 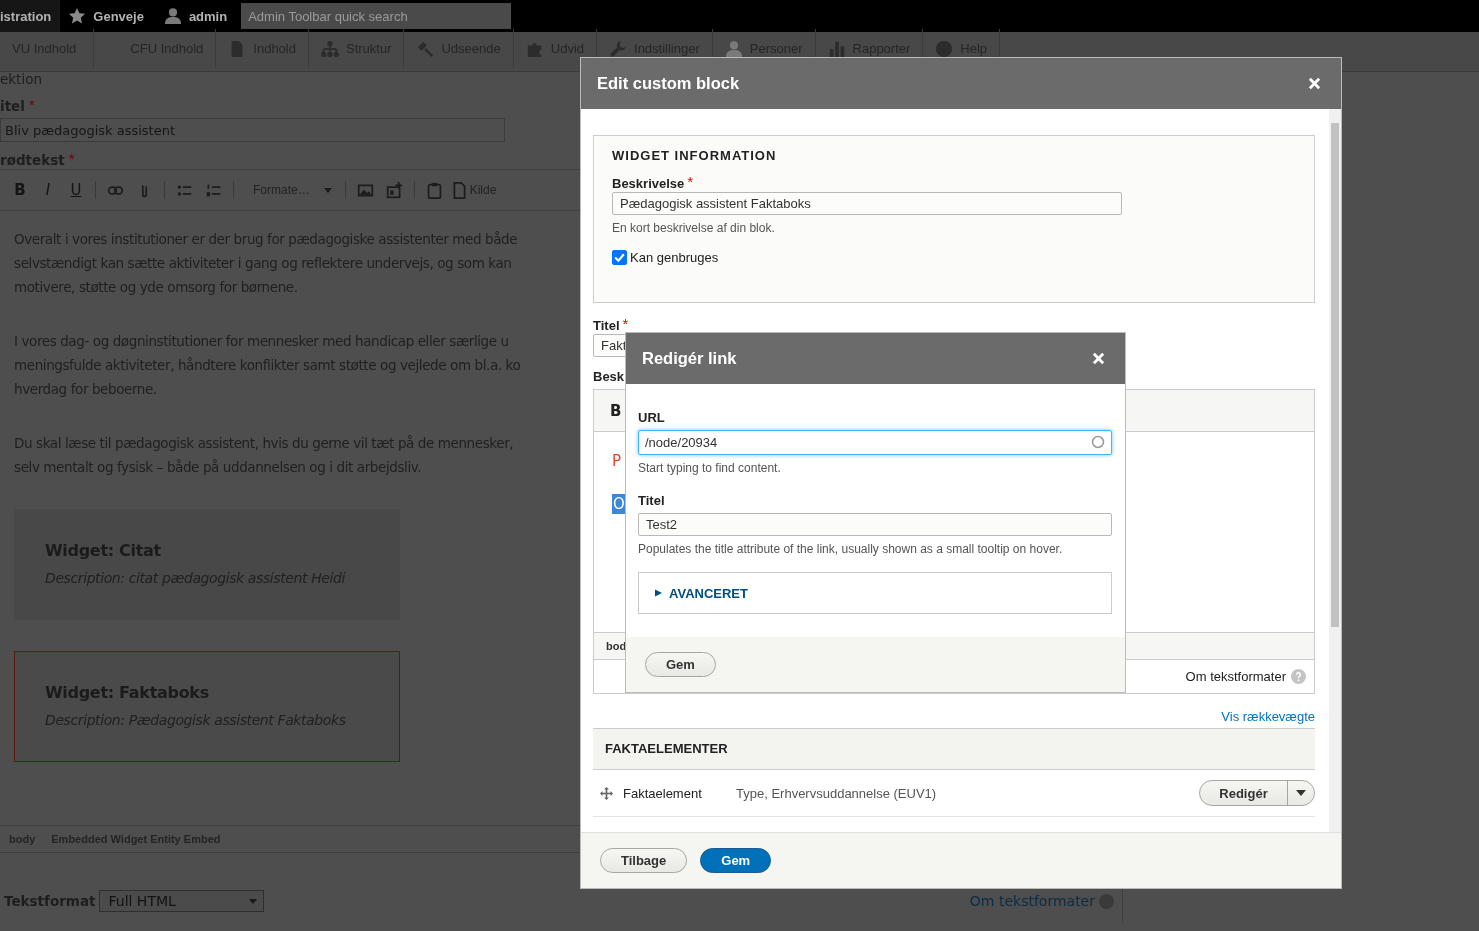 I want to click on spinner-icon, so click(x=1098, y=442).